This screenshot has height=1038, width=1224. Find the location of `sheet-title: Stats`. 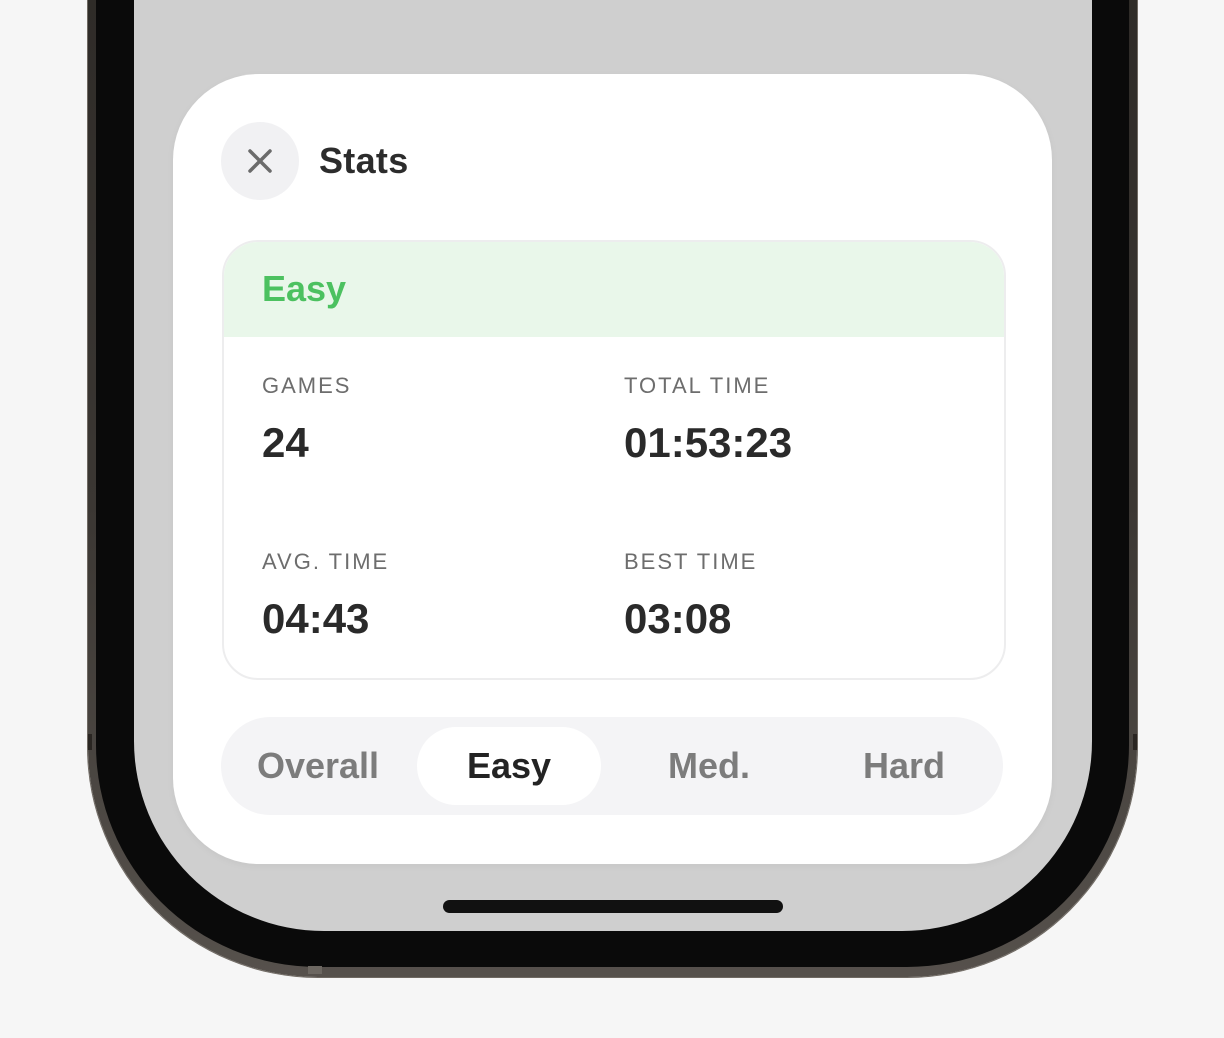

sheet-title: Stats is located at coordinates (364, 160).